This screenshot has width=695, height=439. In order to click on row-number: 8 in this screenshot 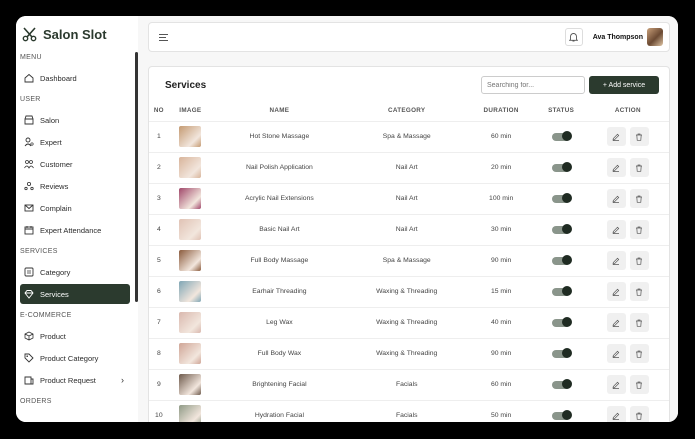, I will do `click(159, 353)`.